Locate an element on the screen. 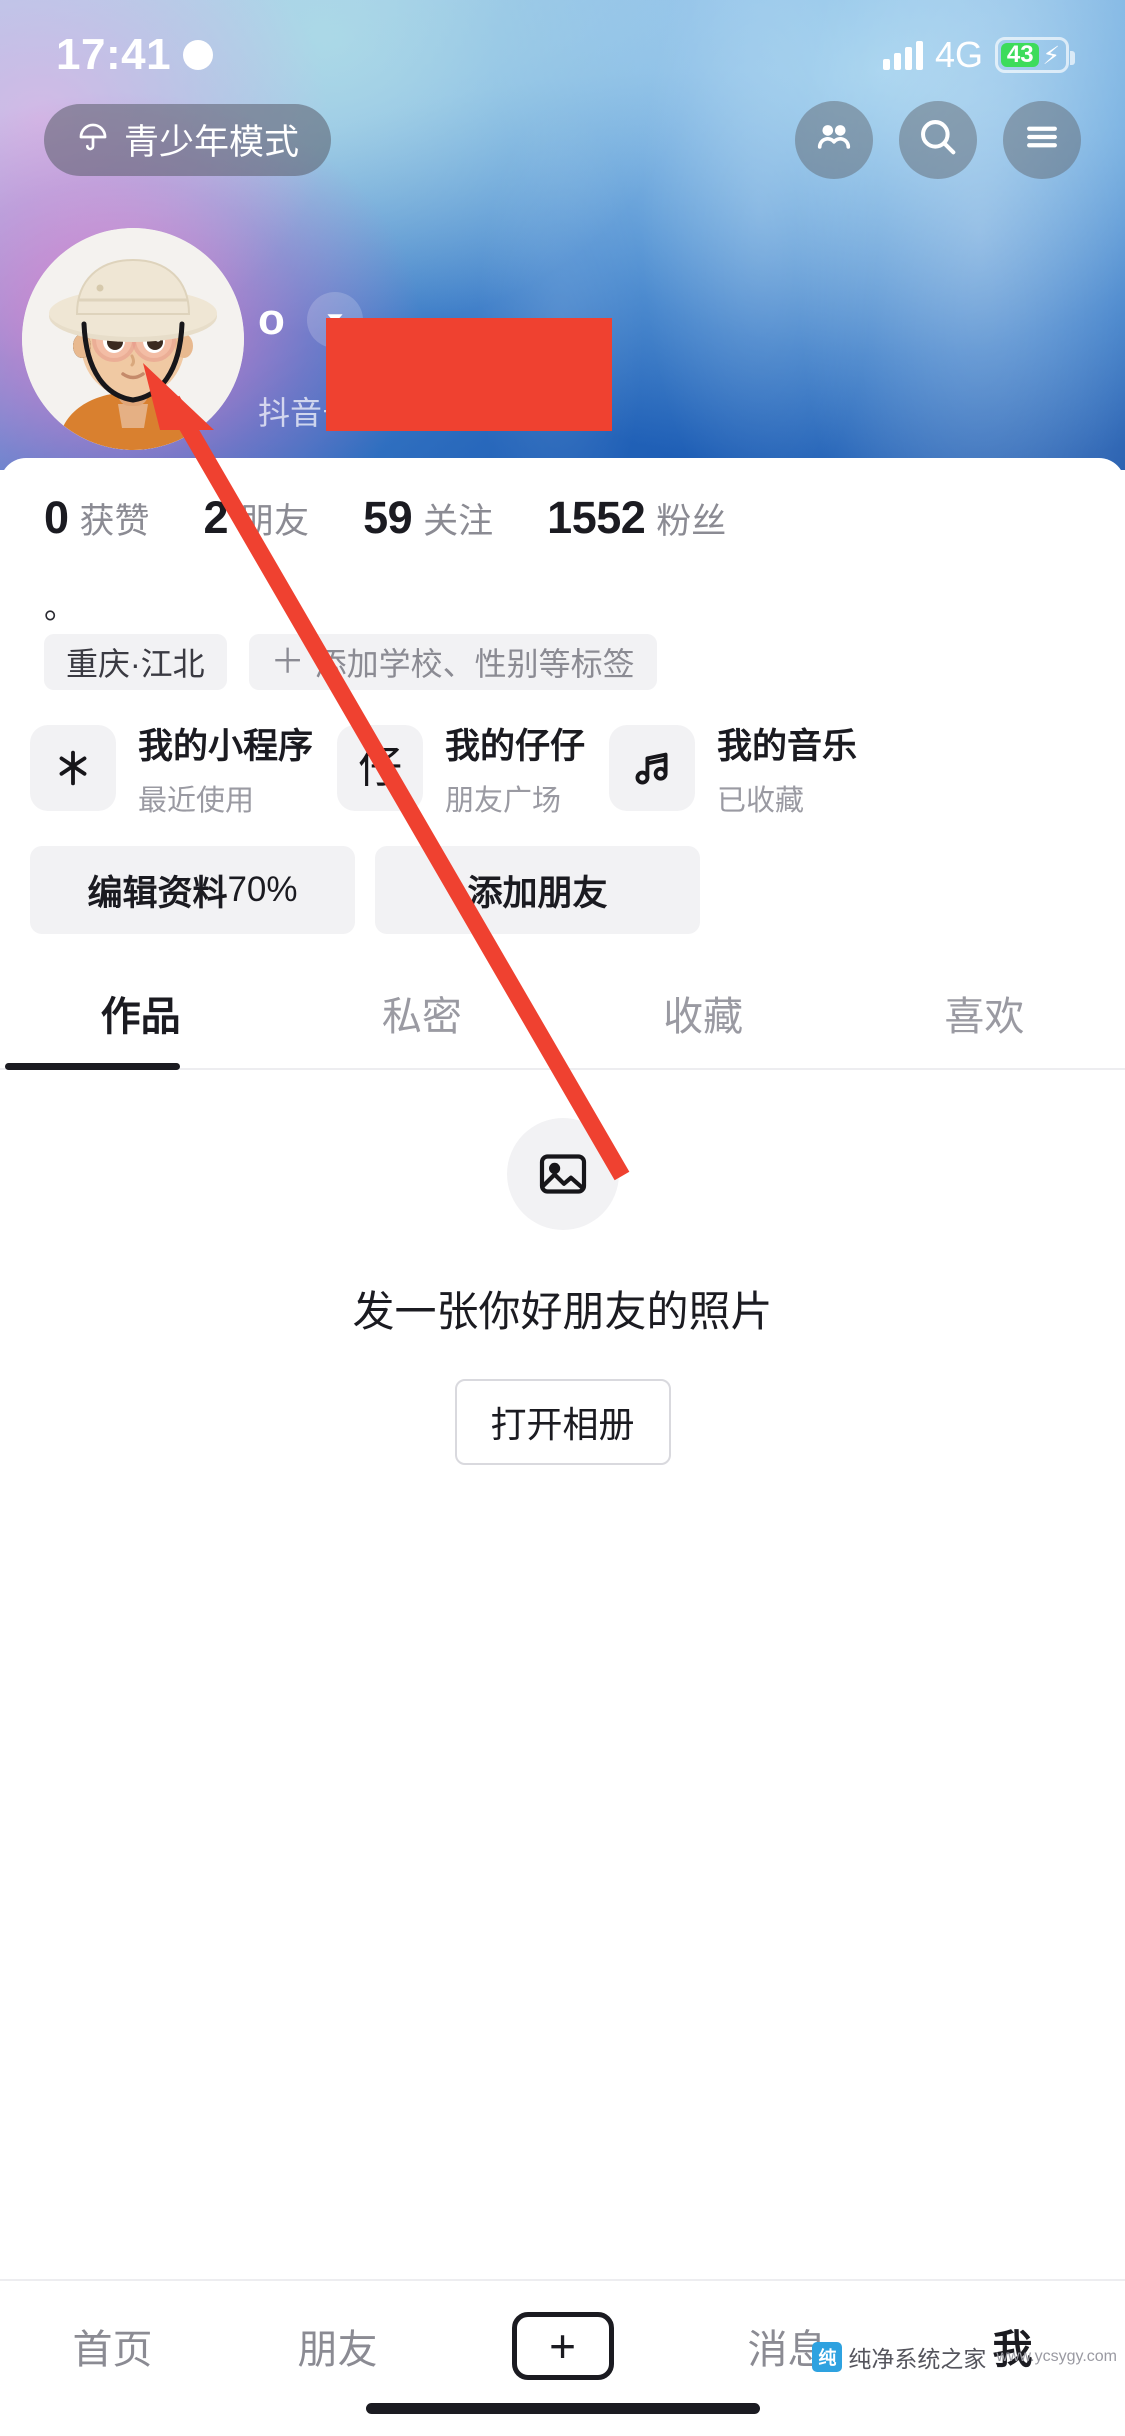 Image resolution: width=1125 pixels, height=2436 pixels. plus-icon: + is located at coordinates (562, 2346).